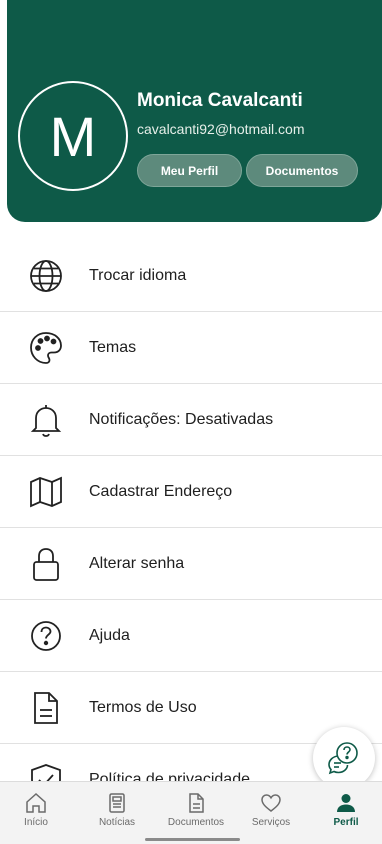  What do you see at coordinates (117, 822) in the screenshot?
I see `nav-item-label: Notícias` at bounding box center [117, 822].